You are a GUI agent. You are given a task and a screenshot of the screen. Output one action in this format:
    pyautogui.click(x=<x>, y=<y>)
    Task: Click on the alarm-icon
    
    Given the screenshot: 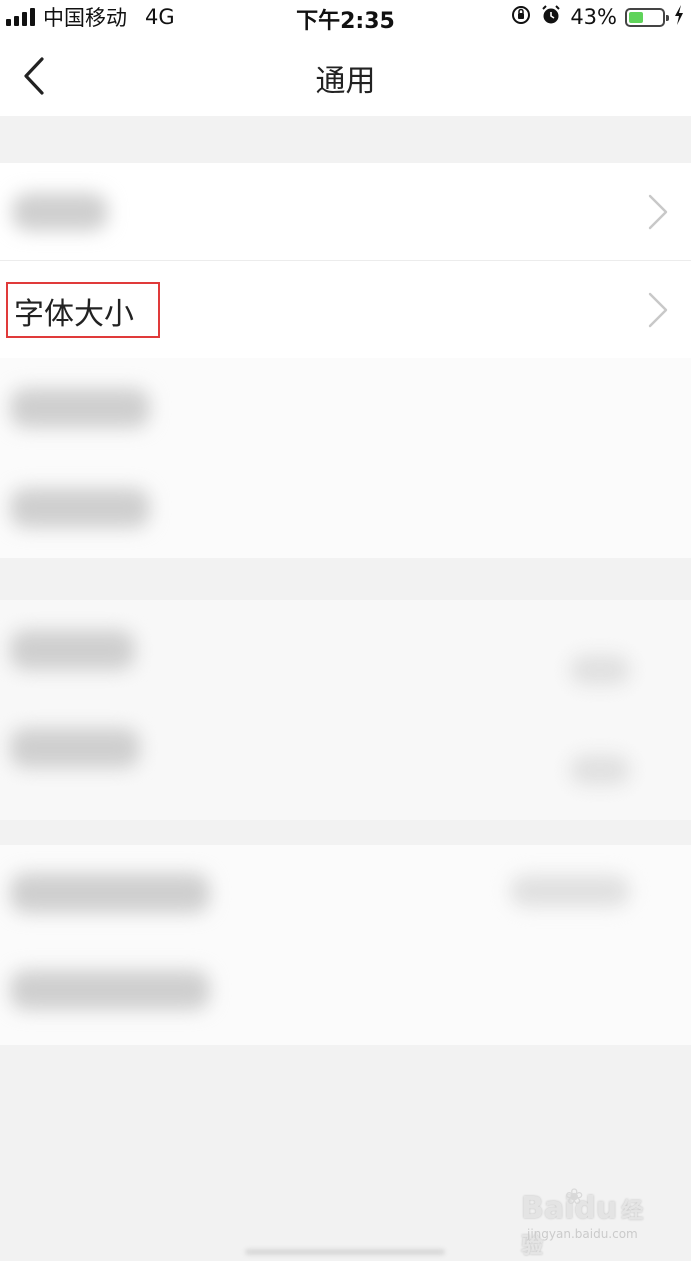 What is the action you would take?
    pyautogui.click(x=551, y=17)
    